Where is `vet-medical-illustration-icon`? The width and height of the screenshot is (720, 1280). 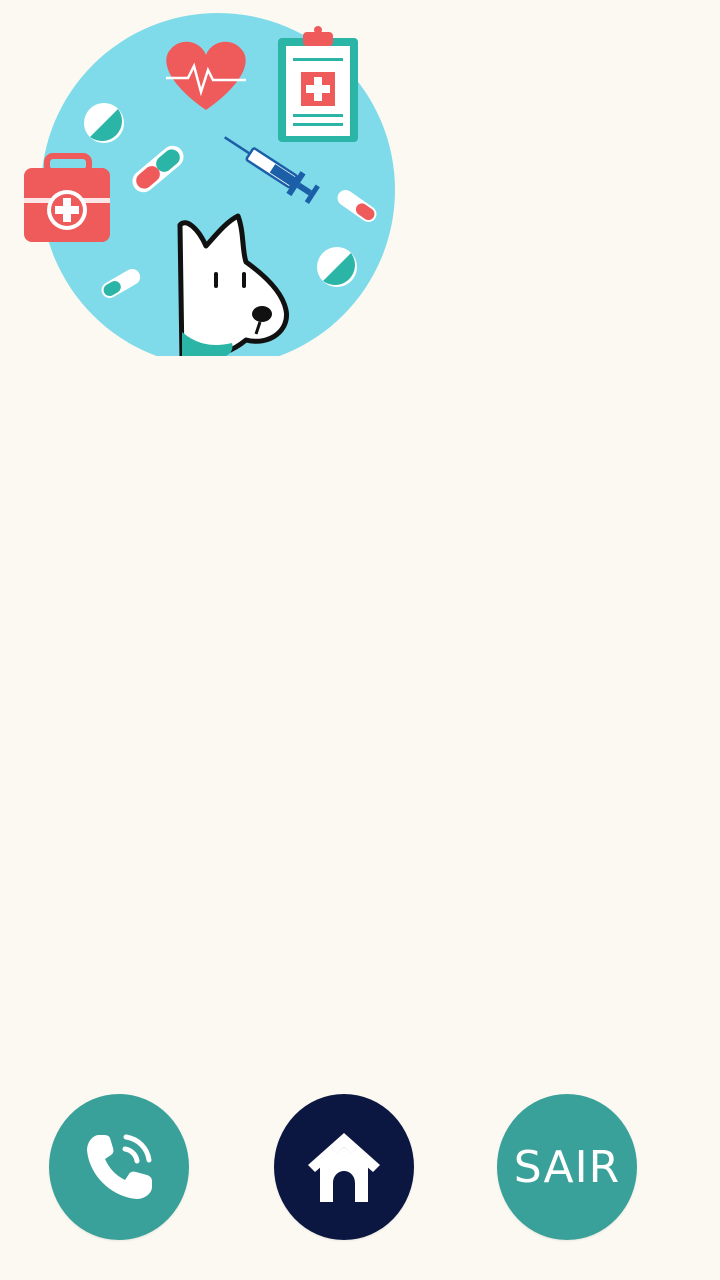 vet-medical-illustration-icon is located at coordinates (209, 184).